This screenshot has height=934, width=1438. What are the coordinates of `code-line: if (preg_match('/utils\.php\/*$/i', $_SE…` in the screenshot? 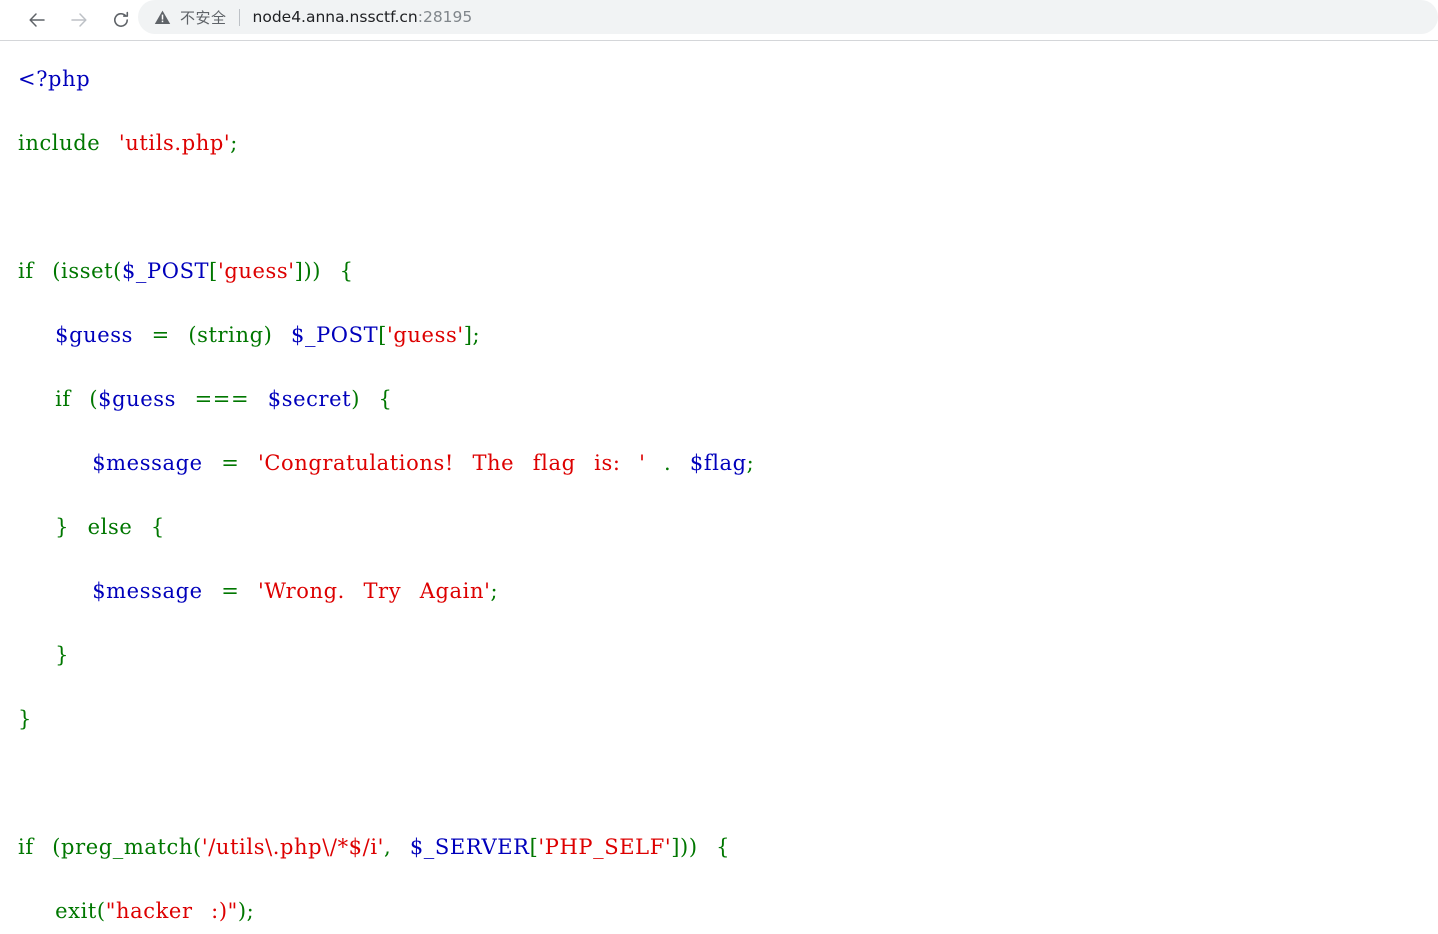 It's located at (386, 847).